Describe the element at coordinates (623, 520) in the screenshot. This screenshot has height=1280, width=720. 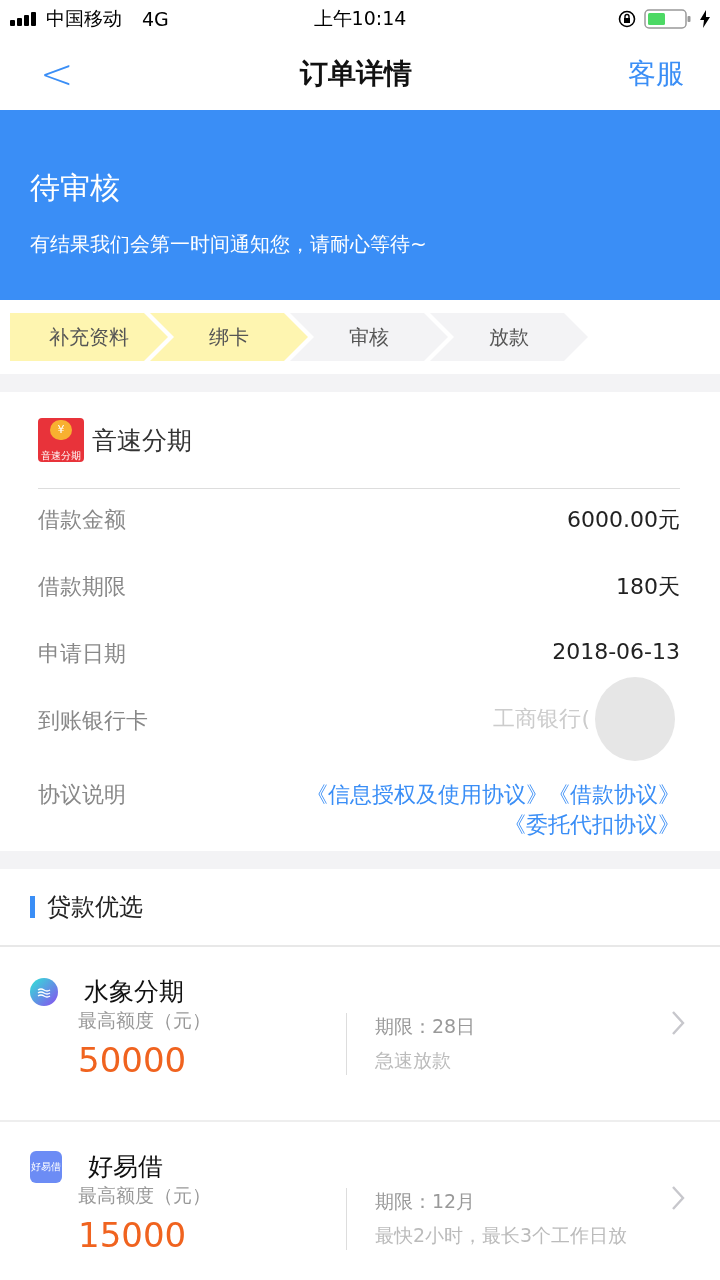
I see `detail-value: 6000.00元` at that location.